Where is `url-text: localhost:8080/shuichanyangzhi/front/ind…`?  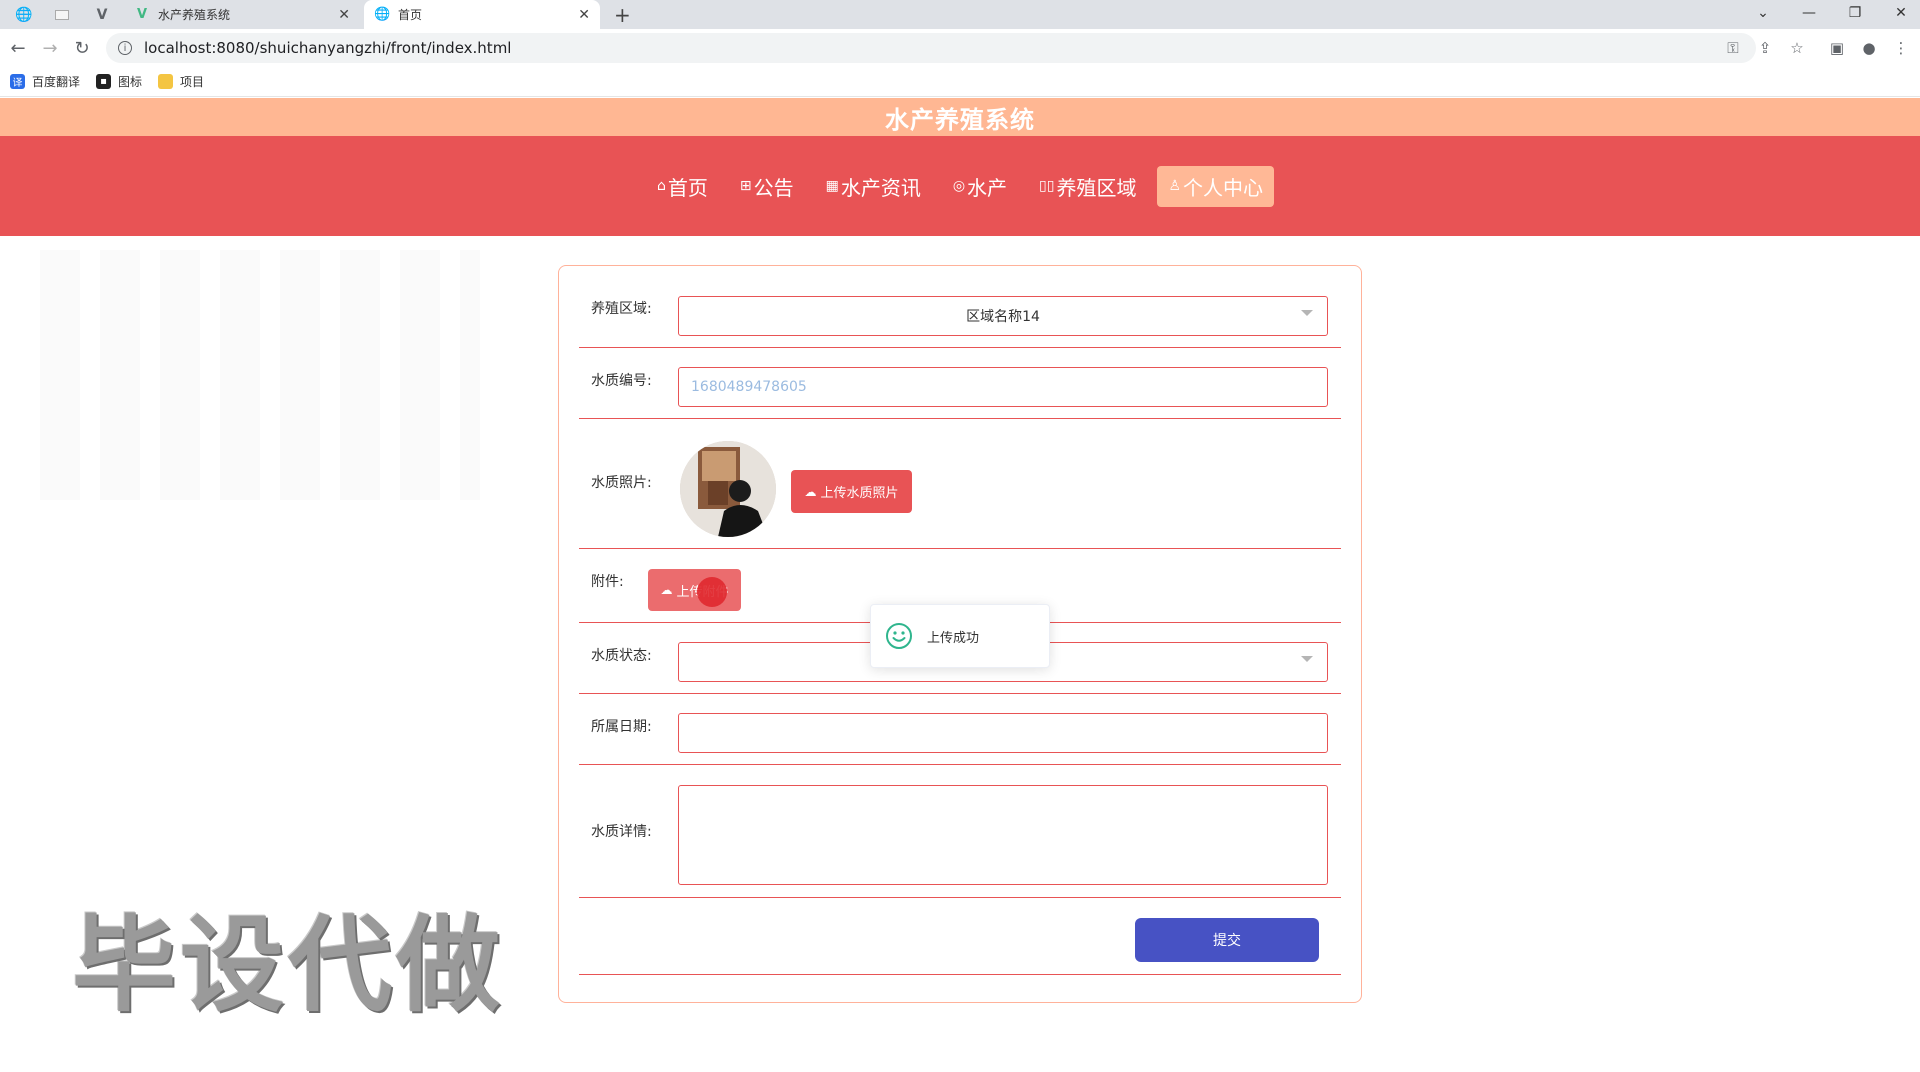
url-text: localhost:8080/shuichanyangzhi/front/ind… is located at coordinates (328, 48).